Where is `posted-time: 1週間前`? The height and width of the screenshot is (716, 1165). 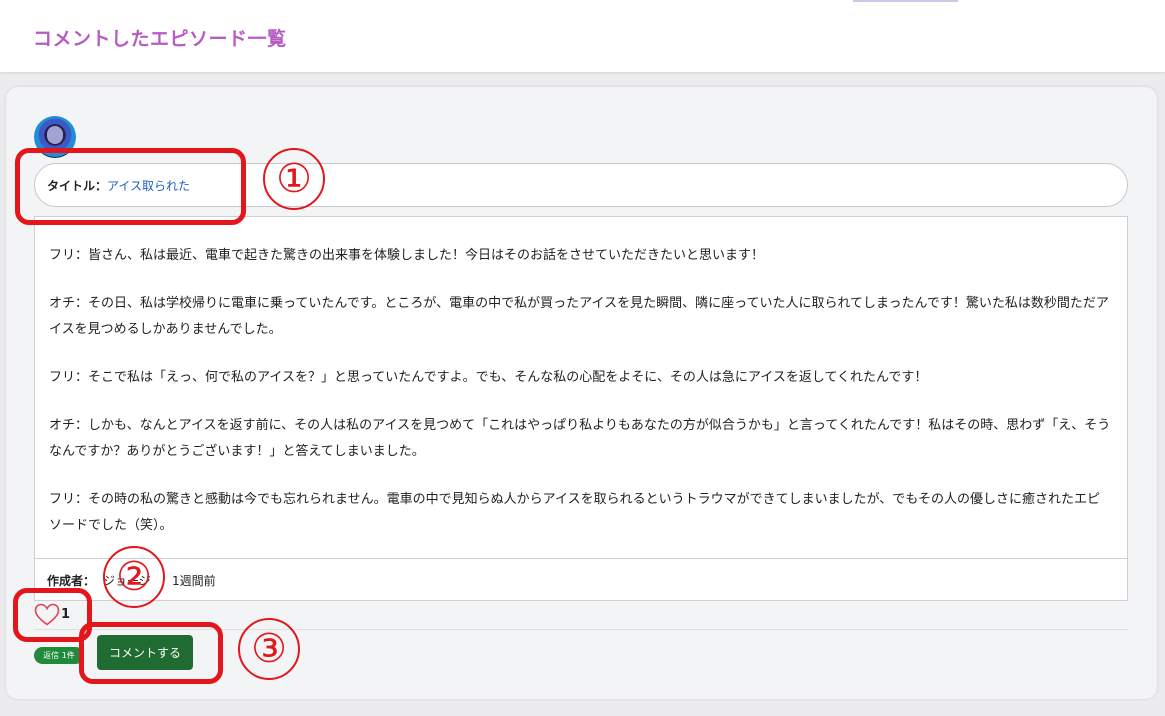
posted-time: 1週間前 is located at coordinates (194, 581).